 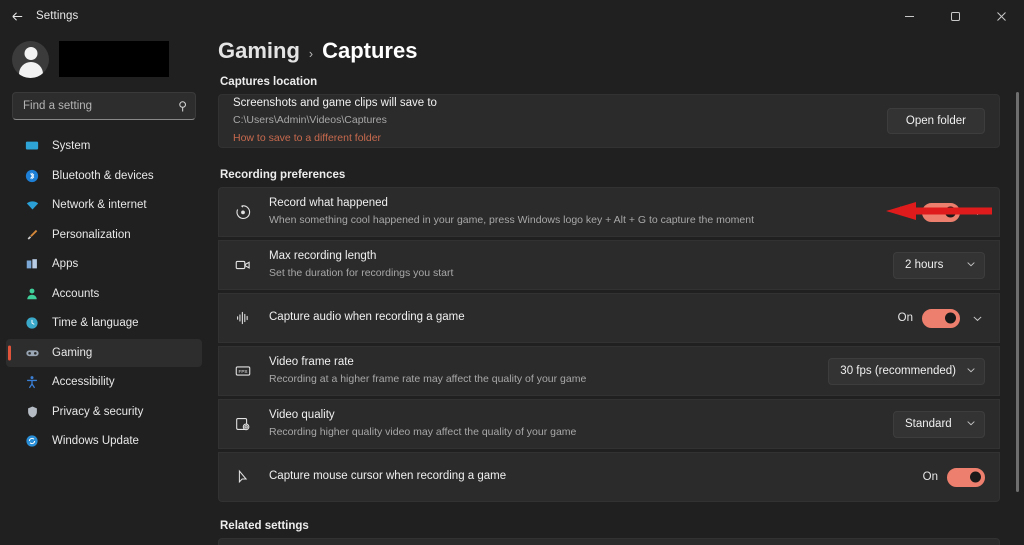 I want to click on sidebar-item-label: System, so click(x=71, y=146).